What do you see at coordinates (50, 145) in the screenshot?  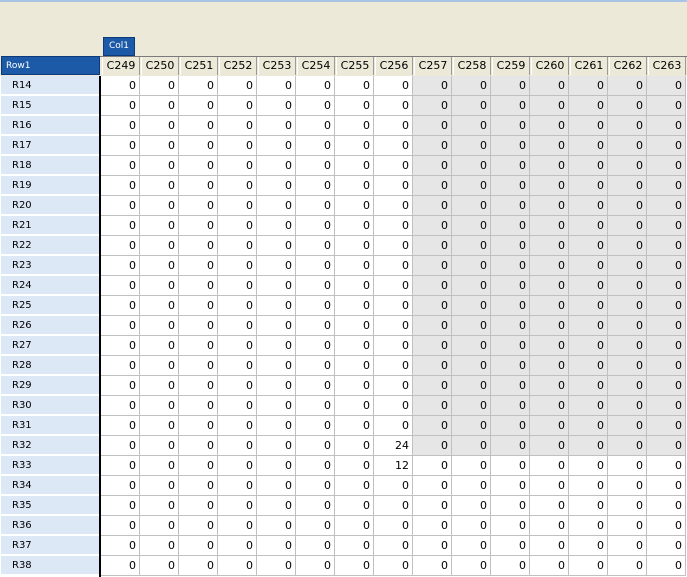 I see `row-header: R17` at bounding box center [50, 145].